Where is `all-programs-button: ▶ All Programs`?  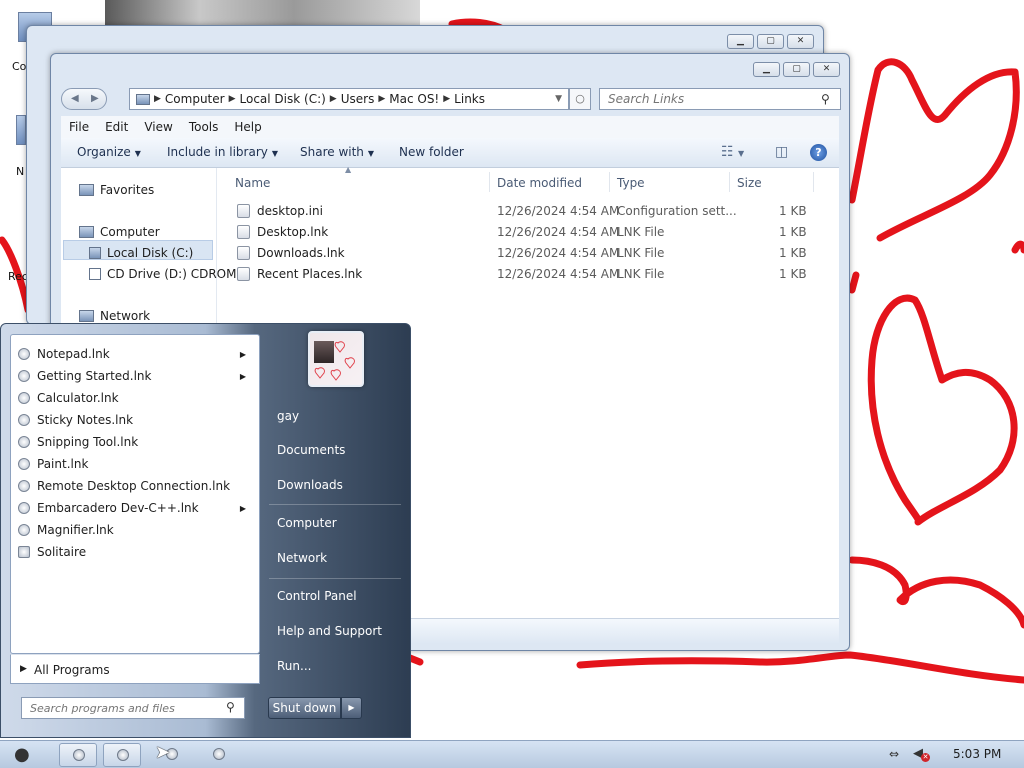
all-programs-button: ▶ All Programs is located at coordinates (135, 669).